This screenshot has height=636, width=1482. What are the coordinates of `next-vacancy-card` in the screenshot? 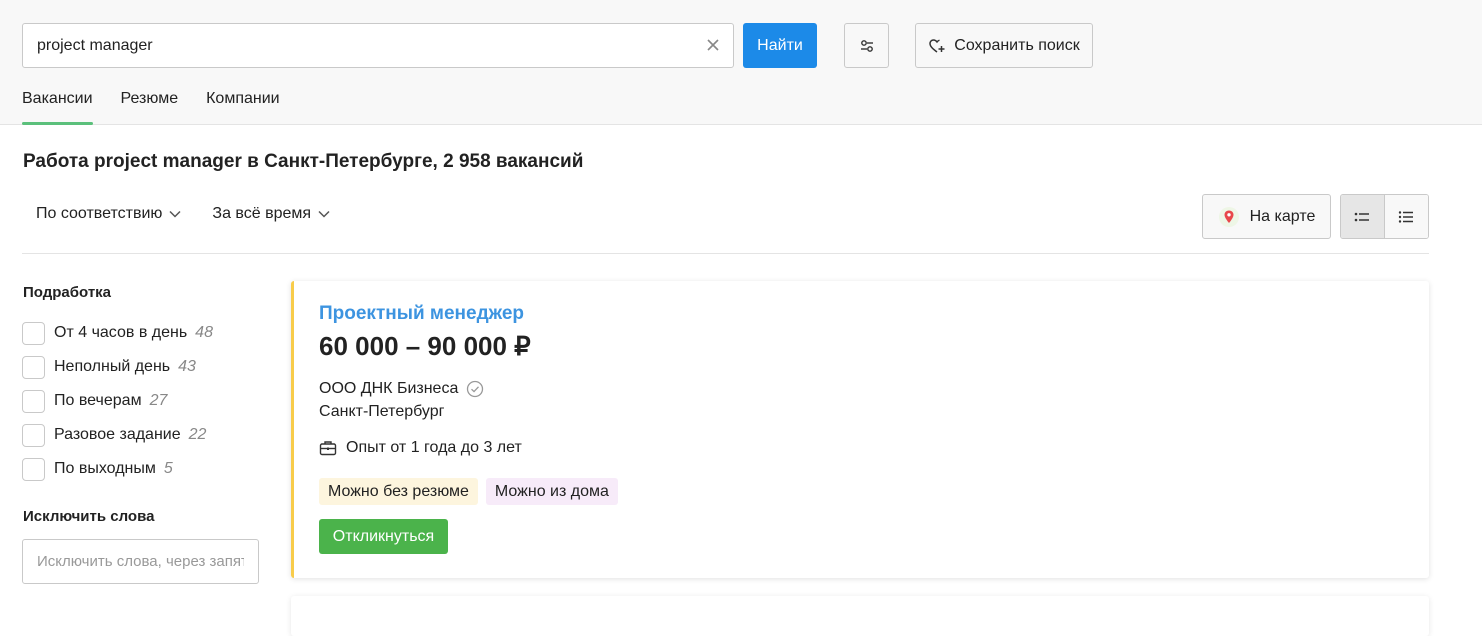 It's located at (860, 616).